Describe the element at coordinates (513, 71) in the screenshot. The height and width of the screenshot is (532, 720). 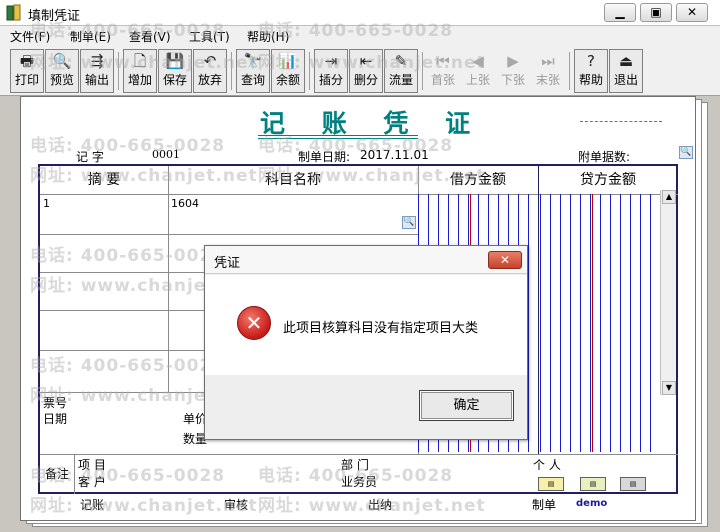
I see `next-button: ▶ 下张` at that location.